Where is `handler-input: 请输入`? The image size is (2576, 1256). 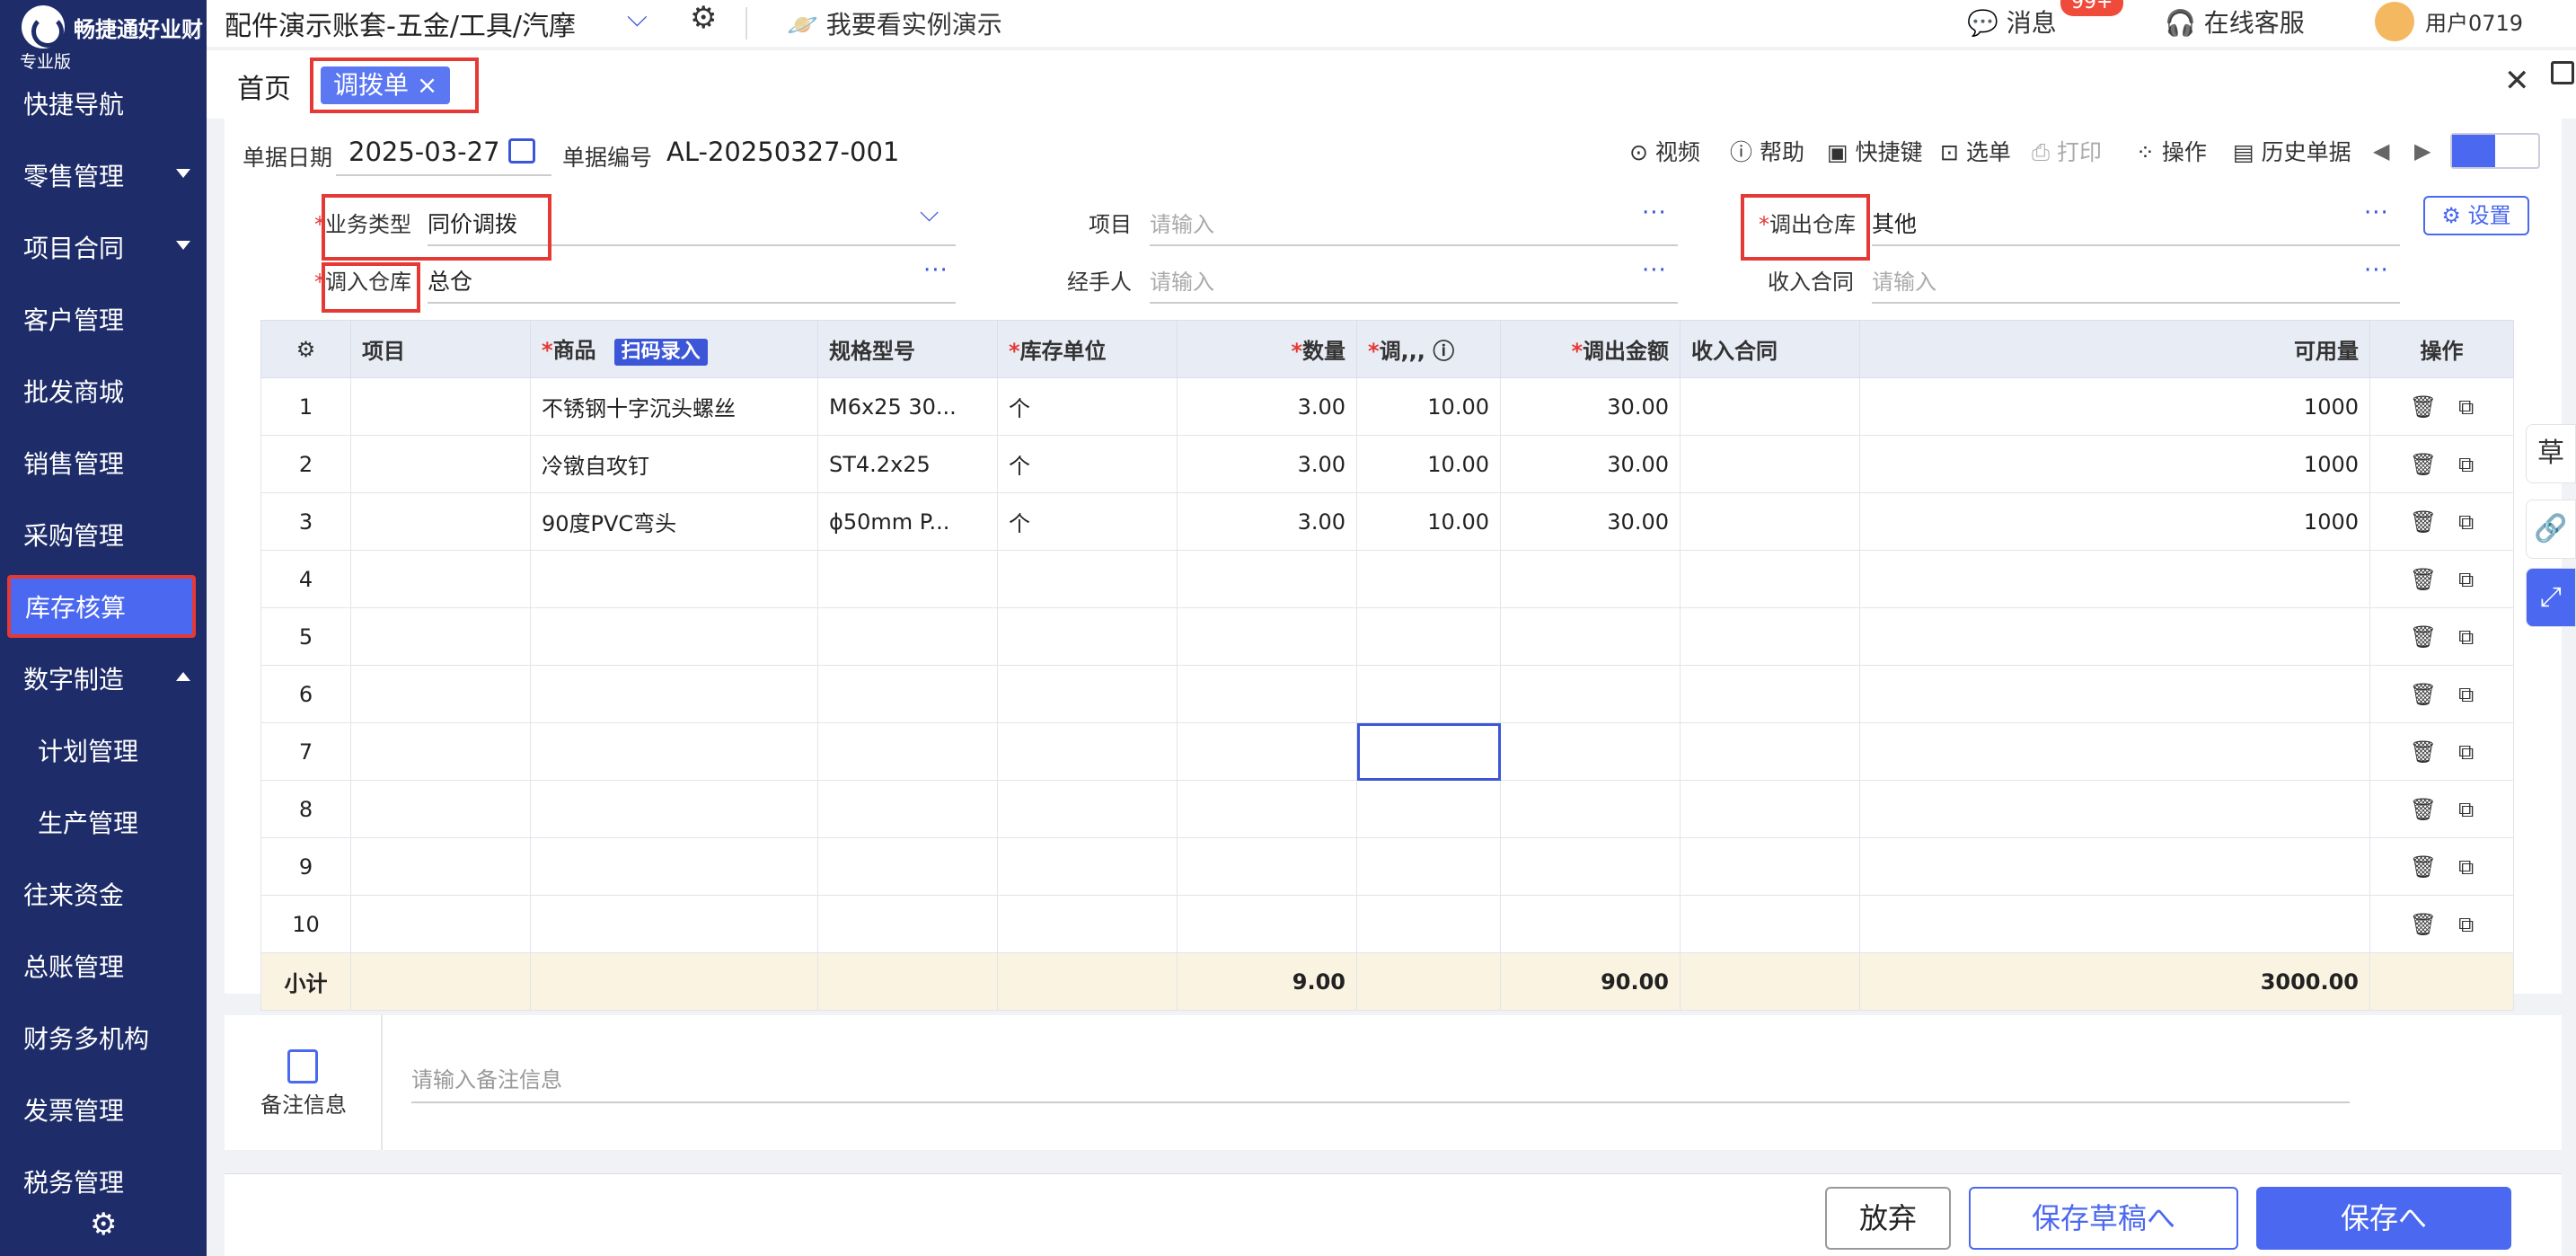
handler-input: 请输入 is located at coordinates (1182, 280).